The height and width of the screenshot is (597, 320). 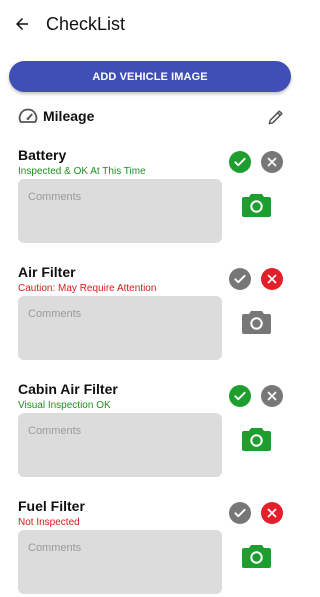 I want to click on item-name: Air Filter, so click(x=47, y=272).